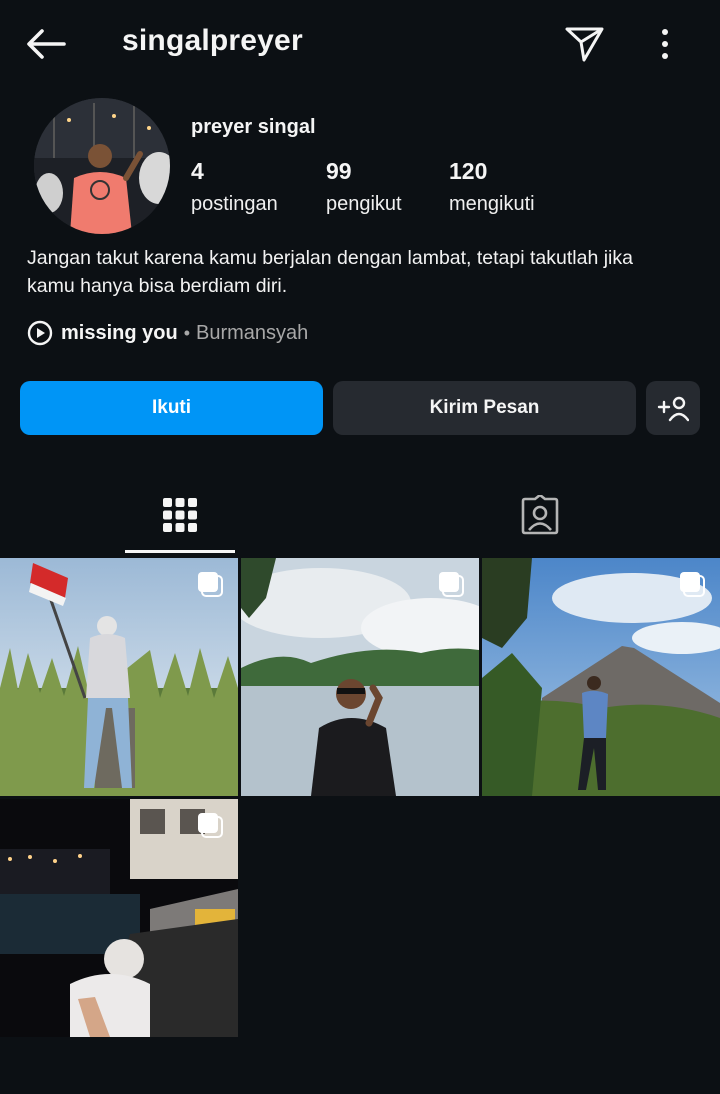  What do you see at coordinates (492, 187) in the screenshot?
I see `stat-following: 120 mengikuti` at bounding box center [492, 187].